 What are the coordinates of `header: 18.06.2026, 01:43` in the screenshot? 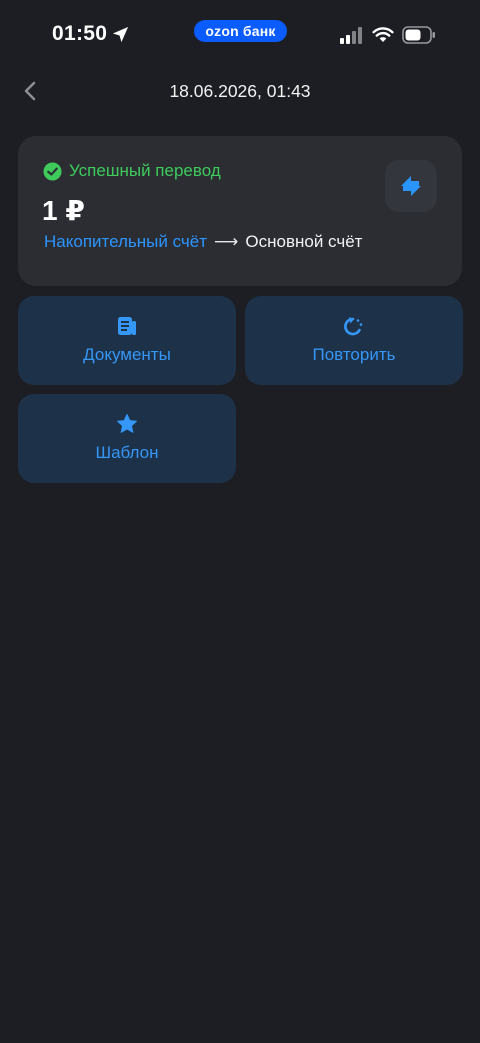 It's located at (240, 92).